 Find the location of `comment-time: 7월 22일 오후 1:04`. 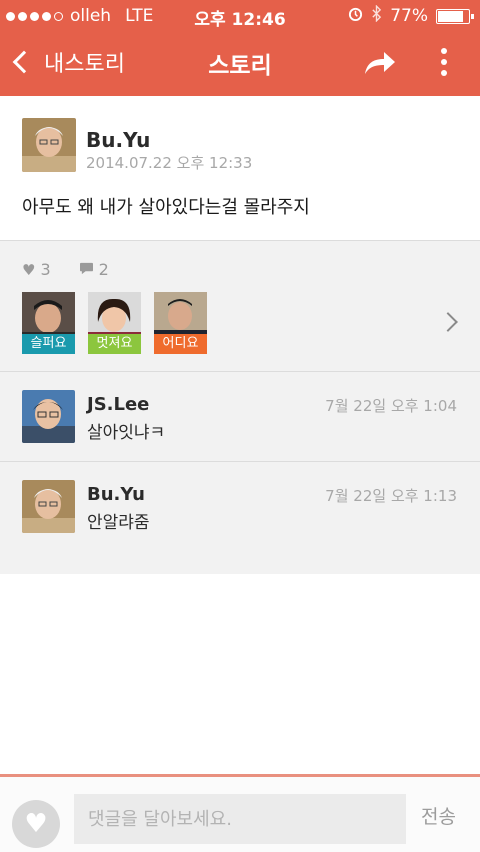

comment-time: 7월 22일 오후 1:04 is located at coordinates (391, 406).